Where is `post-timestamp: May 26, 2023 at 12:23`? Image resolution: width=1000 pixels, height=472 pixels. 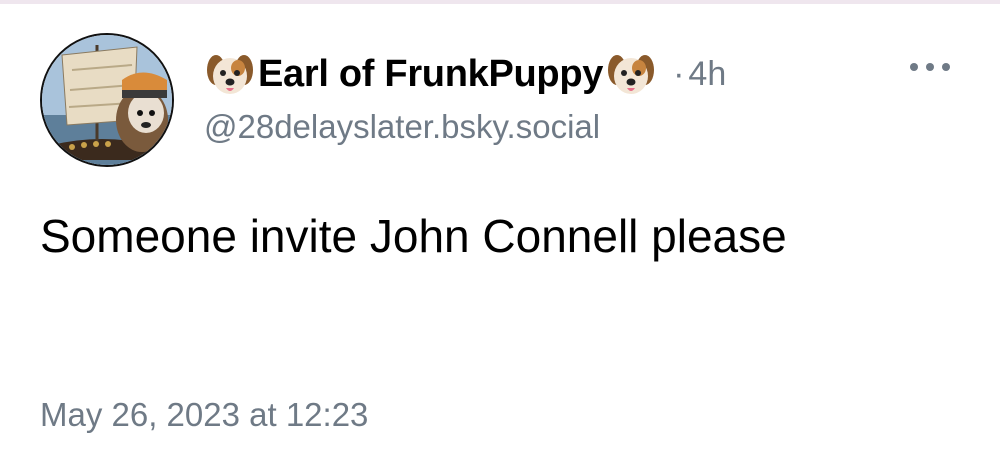 post-timestamp: May 26, 2023 at 12:23 is located at coordinates (204, 414).